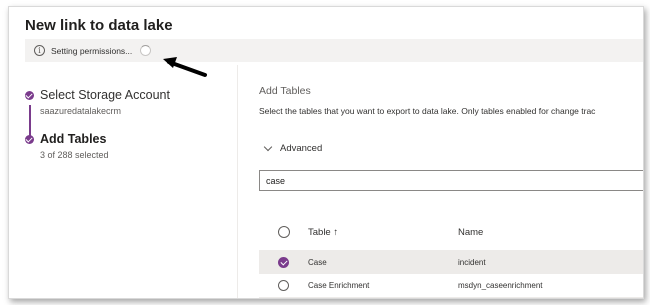 This screenshot has height=305, width=650. Describe the element at coordinates (283, 232) in the screenshot. I see `select-all-checkbox` at that location.